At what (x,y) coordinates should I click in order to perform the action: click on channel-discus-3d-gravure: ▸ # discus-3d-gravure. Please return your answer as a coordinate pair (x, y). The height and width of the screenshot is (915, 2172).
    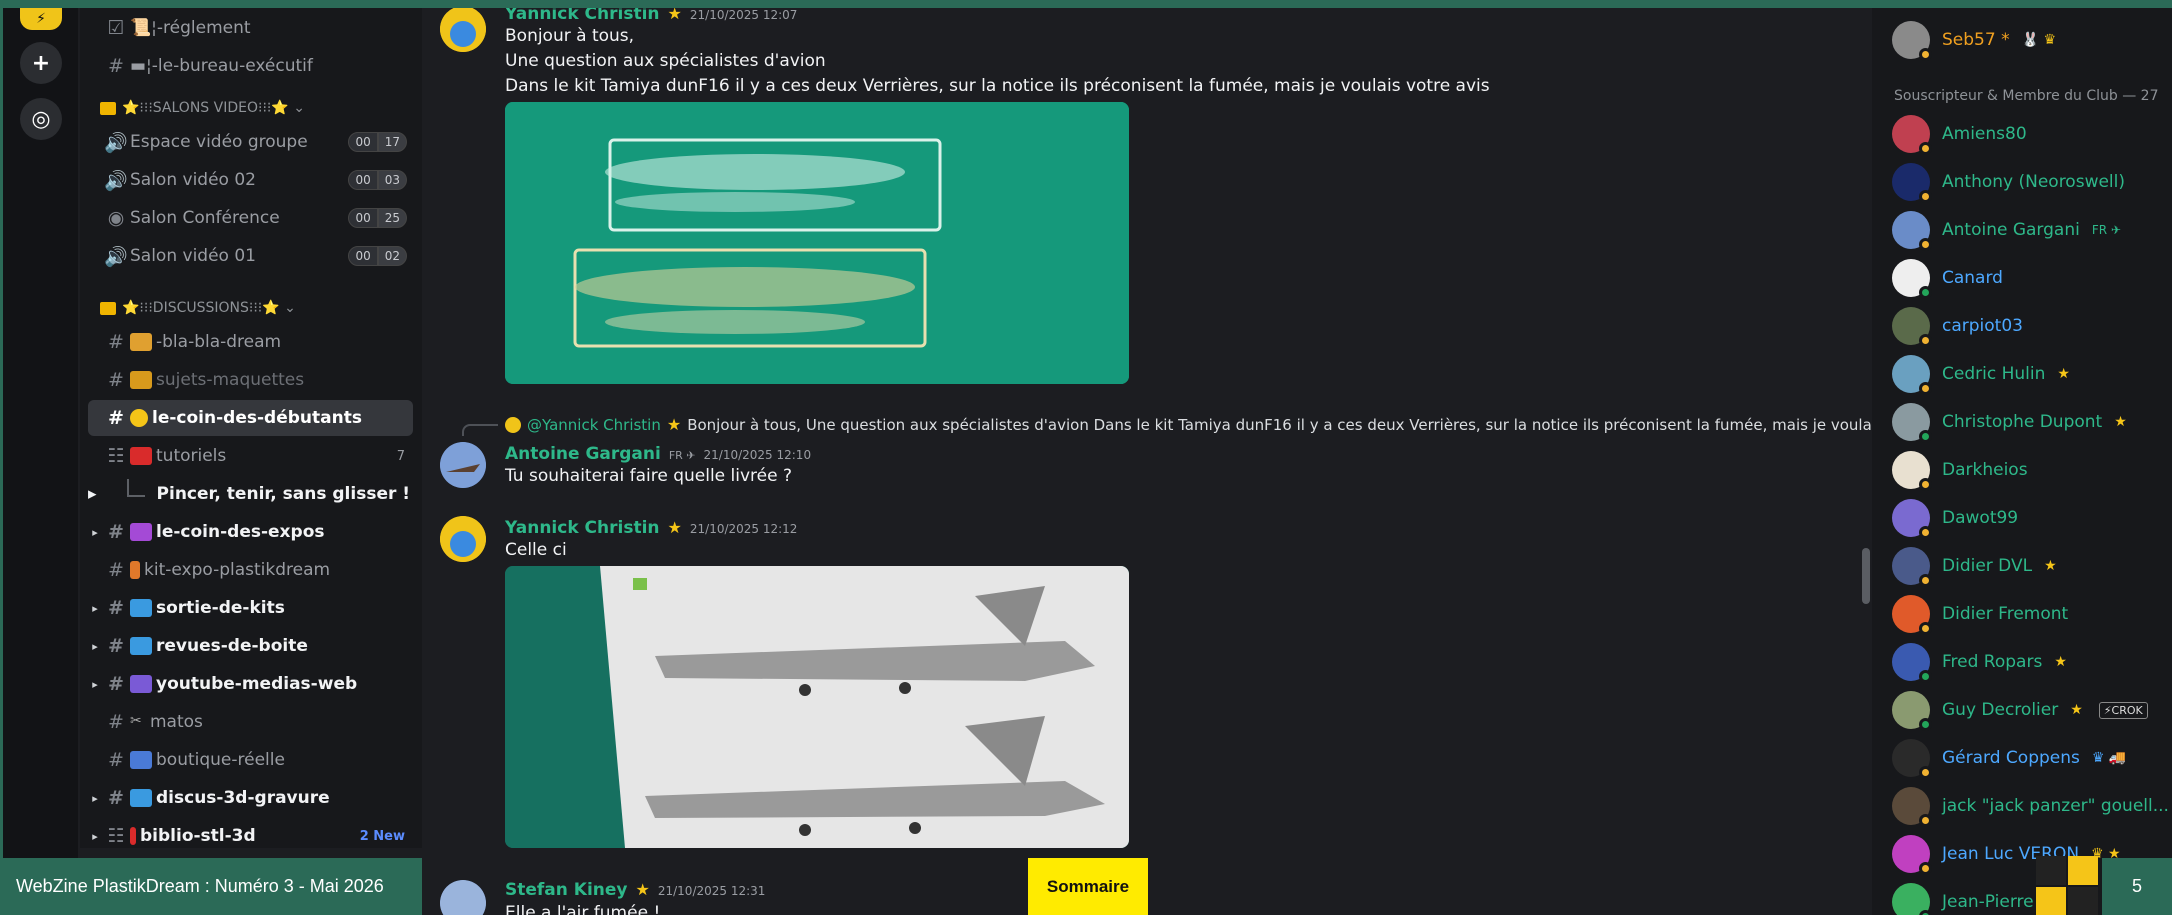
    Looking at the image, I should click on (250, 798).